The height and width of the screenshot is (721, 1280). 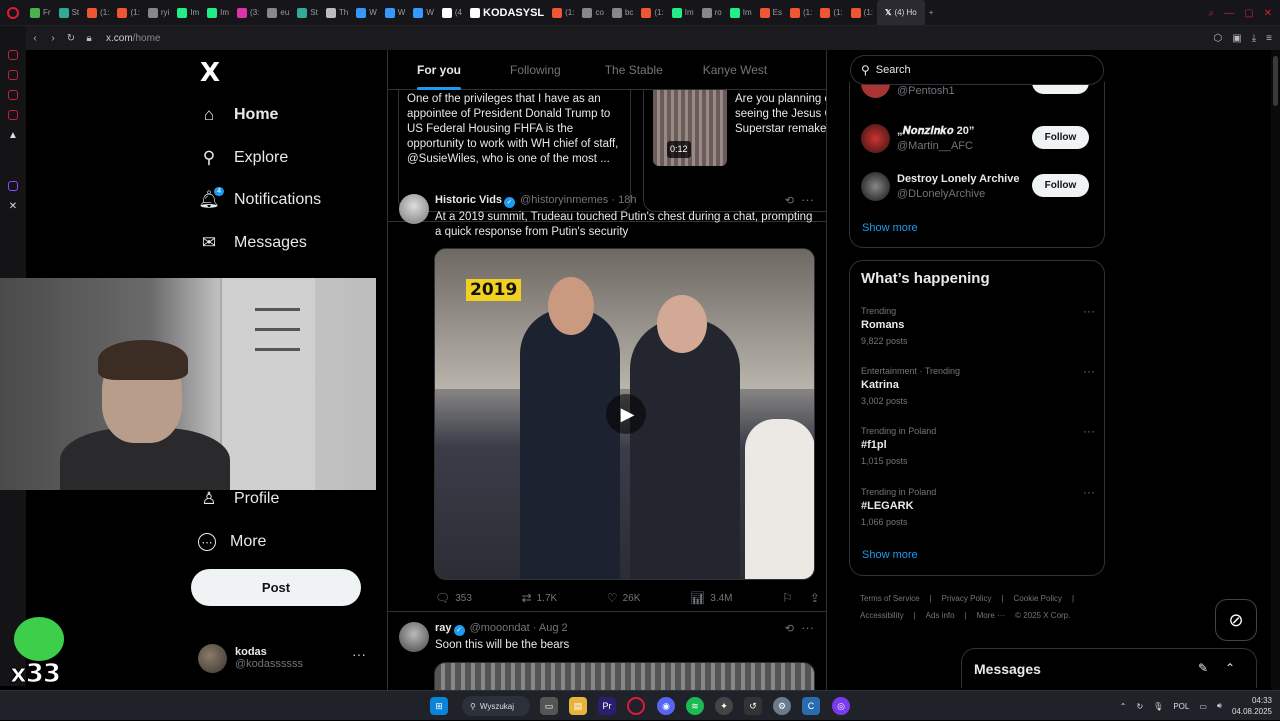 I want to click on footer-link: Accessibility, so click(x=882, y=615).